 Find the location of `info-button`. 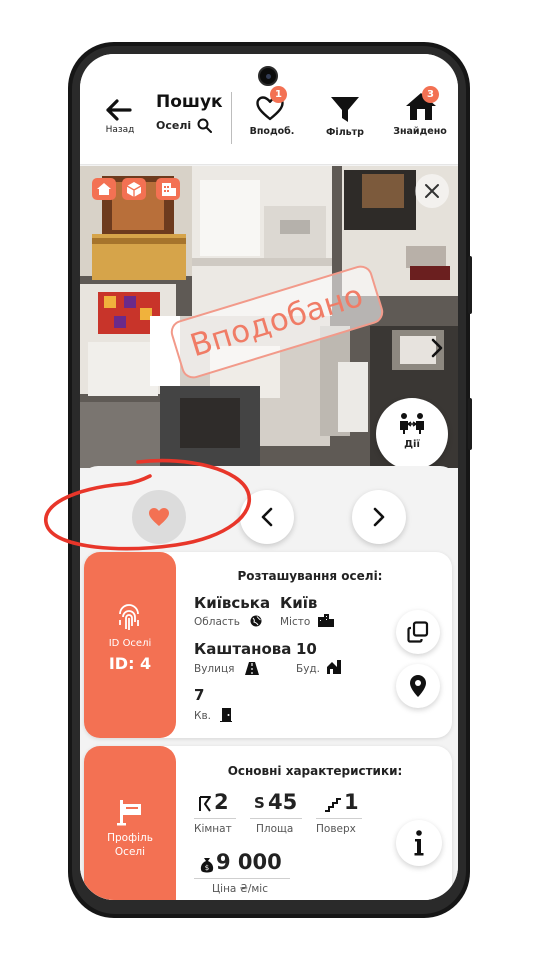

info-button is located at coordinates (419, 843).